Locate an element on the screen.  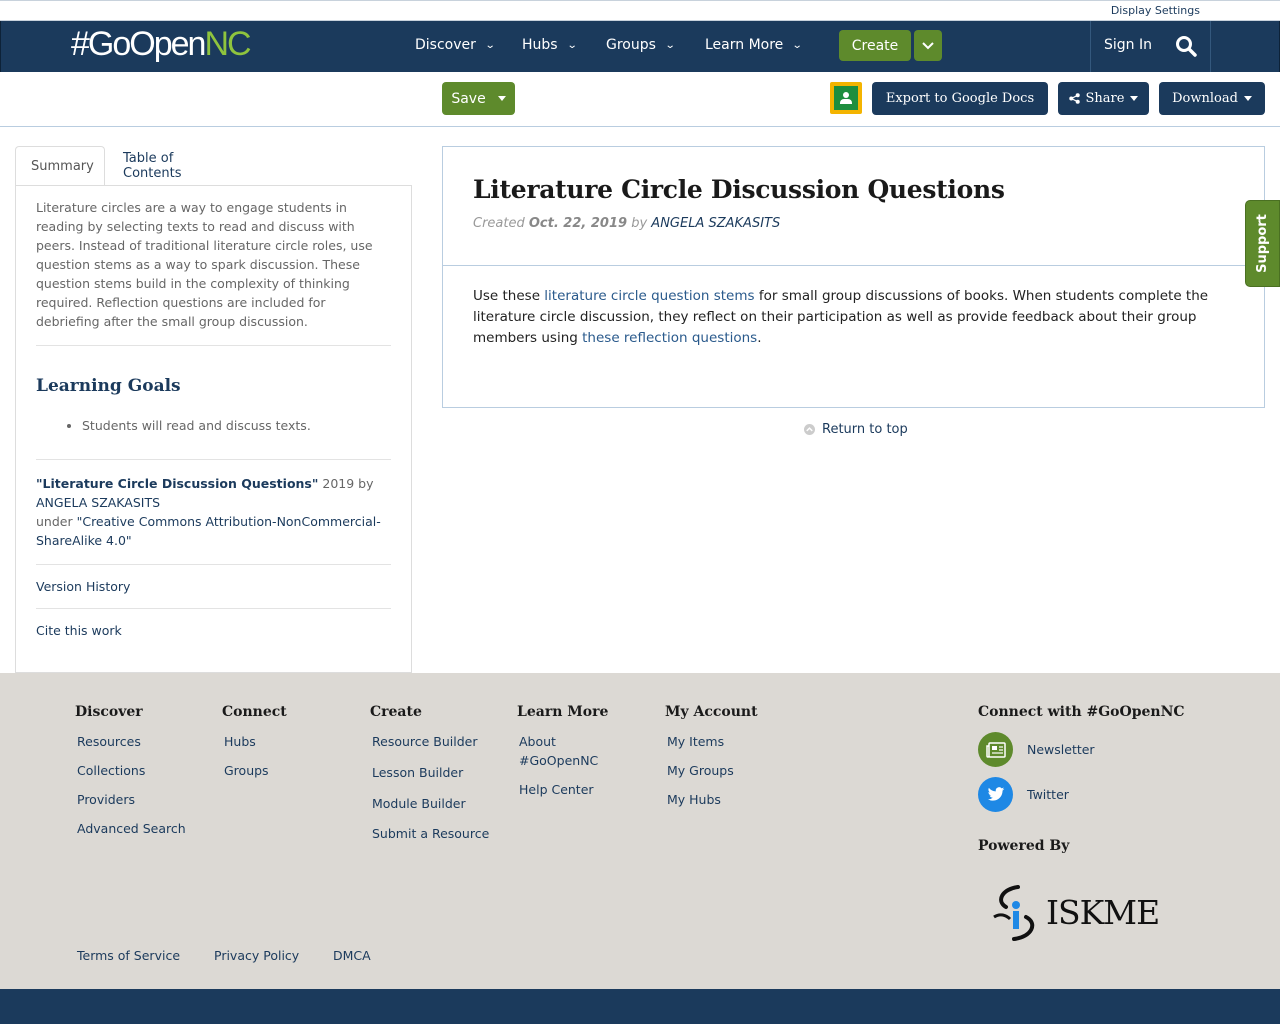
download-button: Download is located at coordinates (1212, 98).